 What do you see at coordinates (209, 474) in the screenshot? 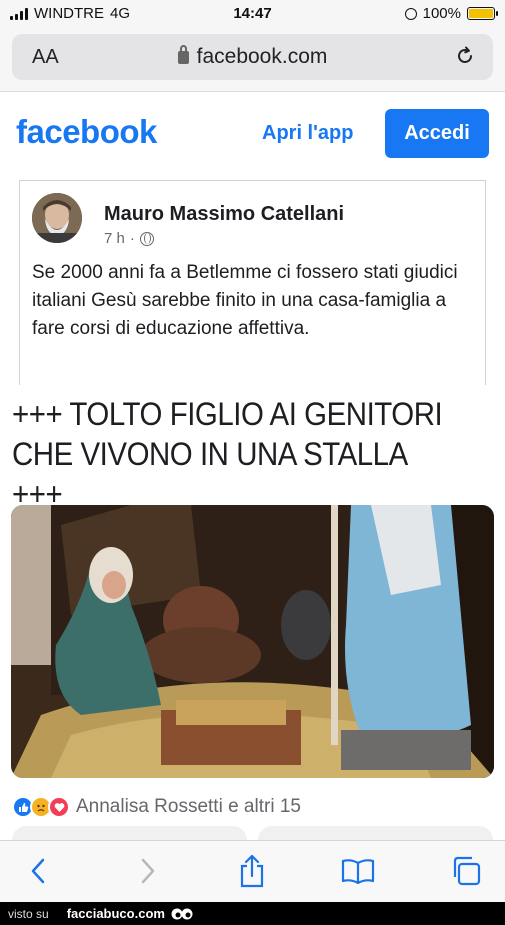
I see `headline-line-2: CHE VIVONO IN UNA STALLA +++` at bounding box center [209, 474].